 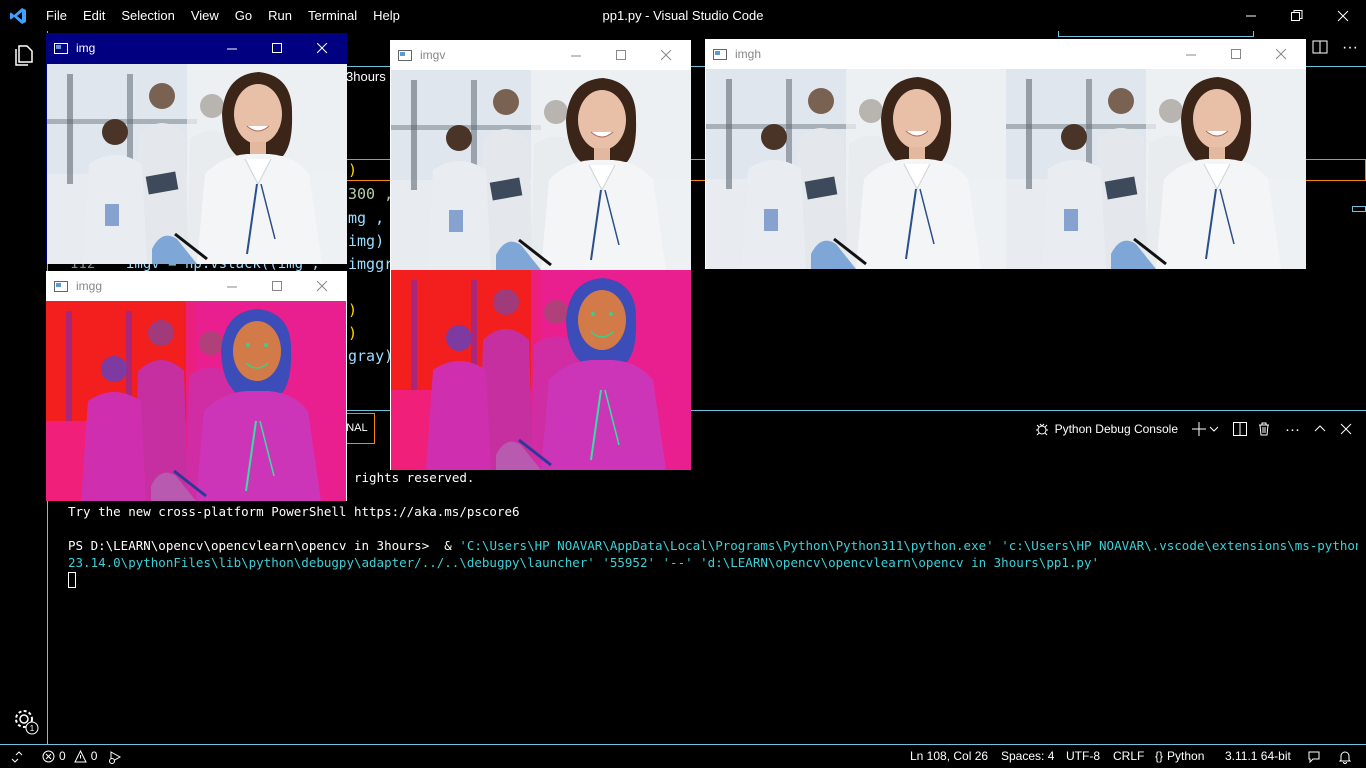 What do you see at coordinates (748, 54) in the screenshot?
I see `window-title: imgh` at bounding box center [748, 54].